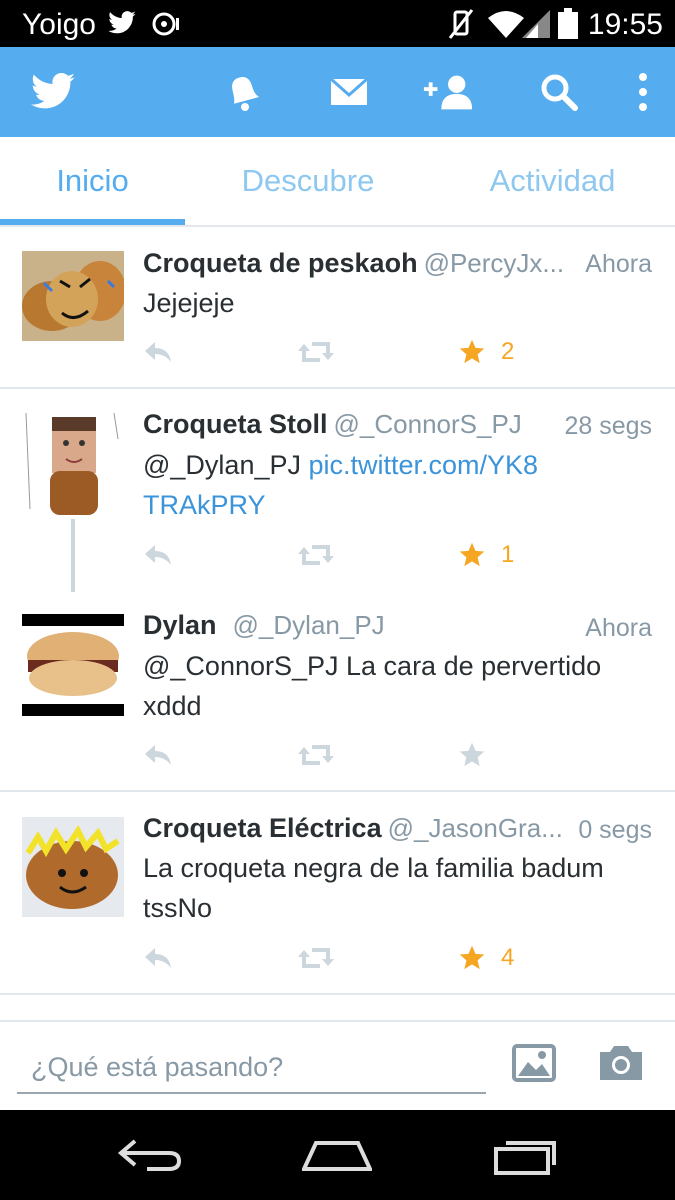 The height and width of the screenshot is (1200, 675). What do you see at coordinates (449, 92) in the screenshot?
I see `add-user-icon` at bounding box center [449, 92].